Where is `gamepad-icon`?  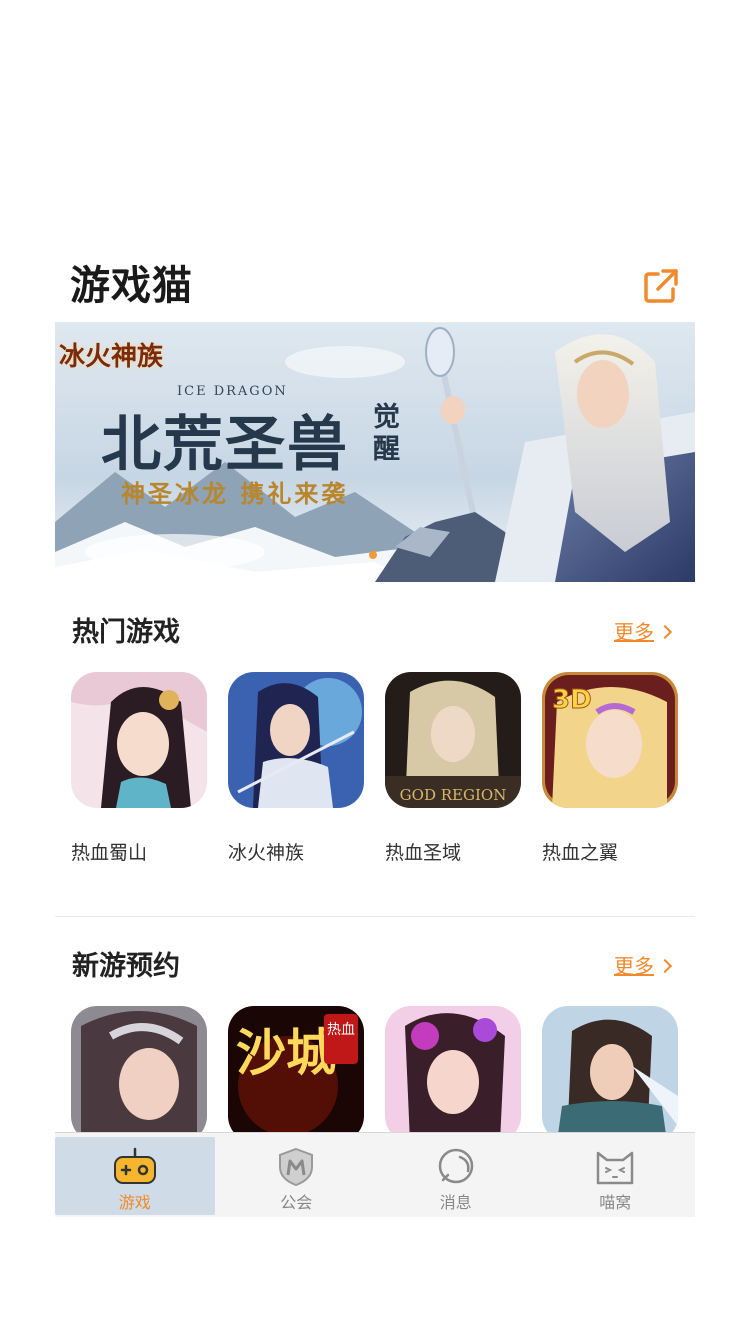 gamepad-icon is located at coordinates (134, 1165).